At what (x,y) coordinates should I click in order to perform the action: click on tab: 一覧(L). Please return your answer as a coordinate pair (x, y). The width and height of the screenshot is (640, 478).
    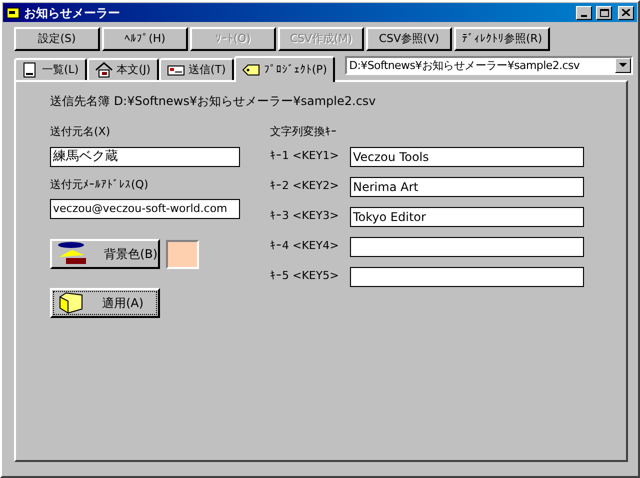
    Looking at the image, I should click on (50, 69).